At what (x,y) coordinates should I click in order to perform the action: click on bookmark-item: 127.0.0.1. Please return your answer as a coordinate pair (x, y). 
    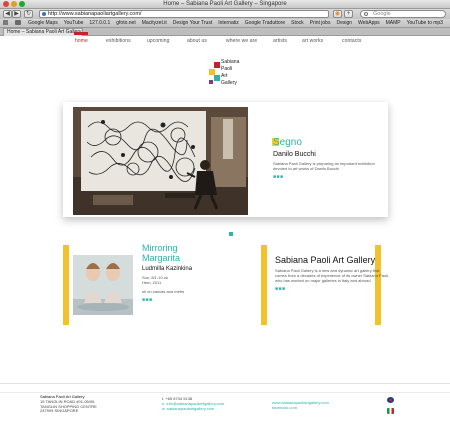
    Looking at the image, I should click on (99, 23).